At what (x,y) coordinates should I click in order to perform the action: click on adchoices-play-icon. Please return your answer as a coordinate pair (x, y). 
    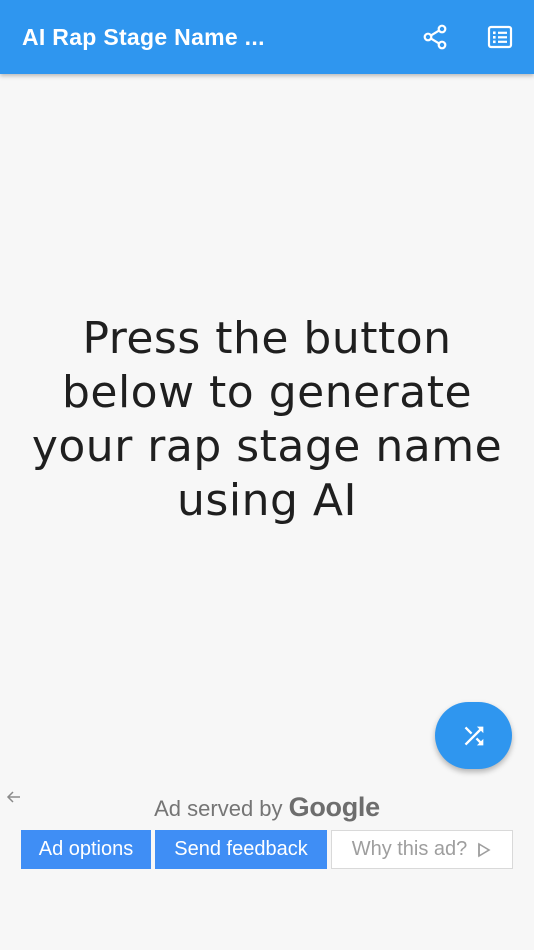
    Looking at the image, I should click on (484, 849).